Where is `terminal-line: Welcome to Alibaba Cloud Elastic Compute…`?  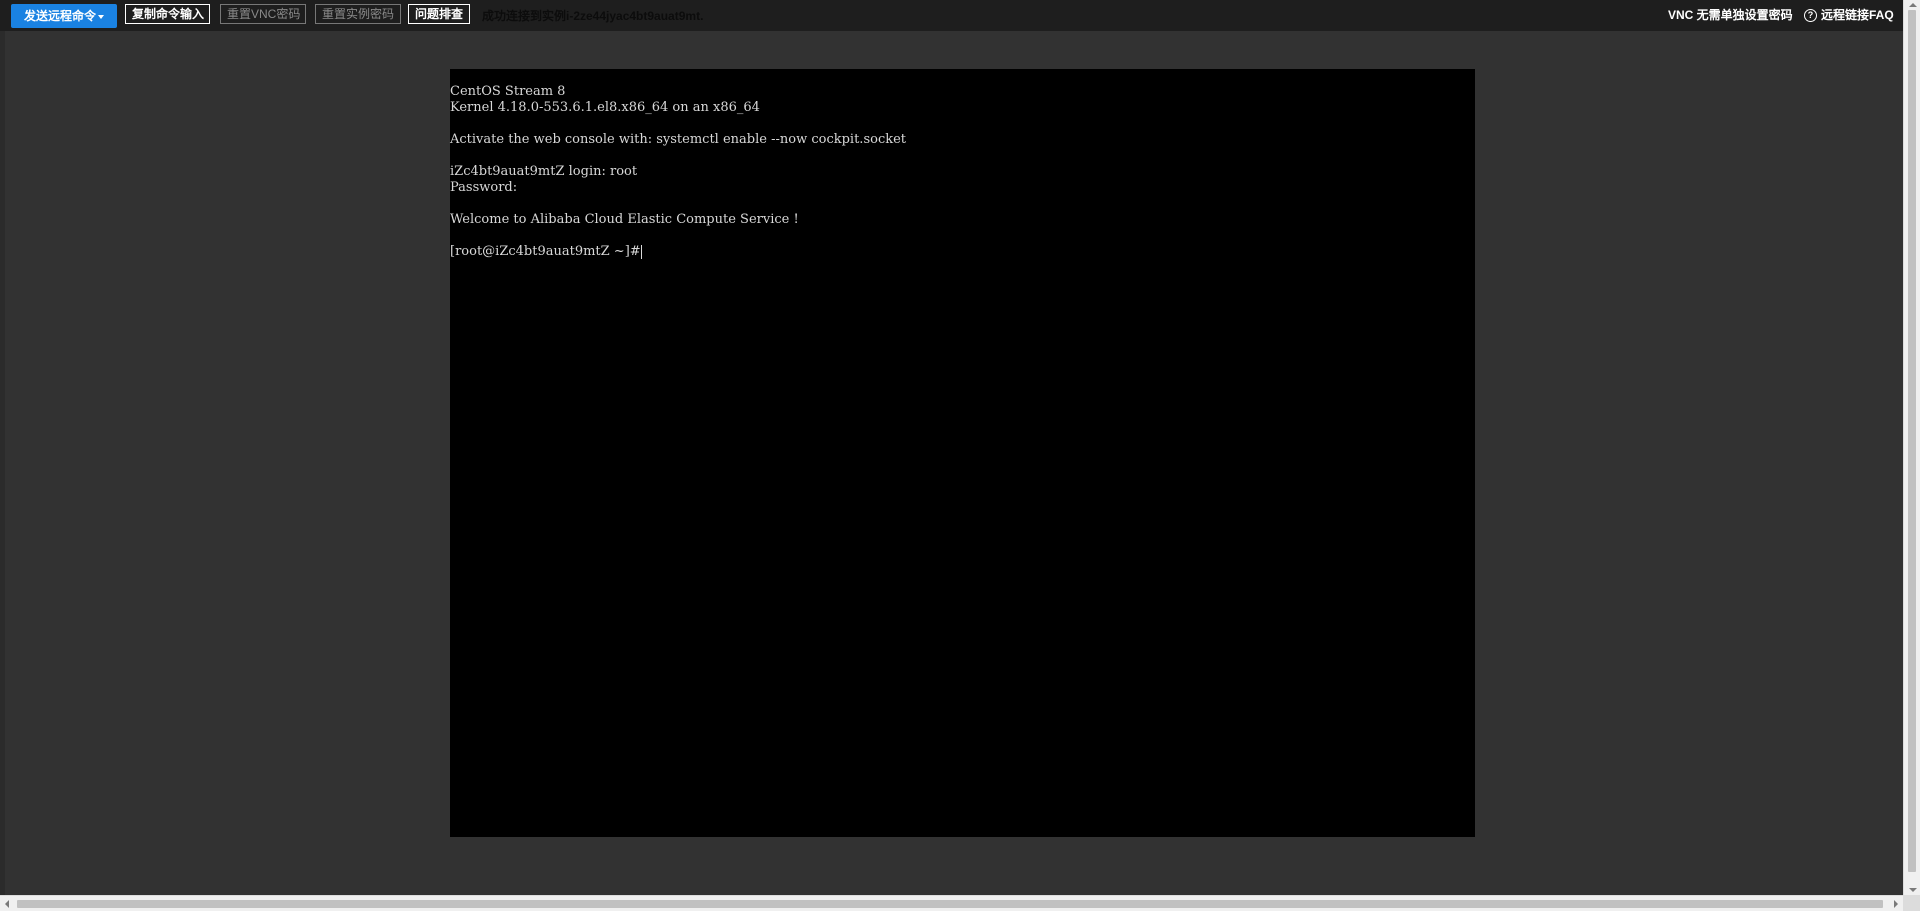 terminal-line: Welcome to Alibaba Cloud Elastic Compute… is located at coordinates (624, 219).